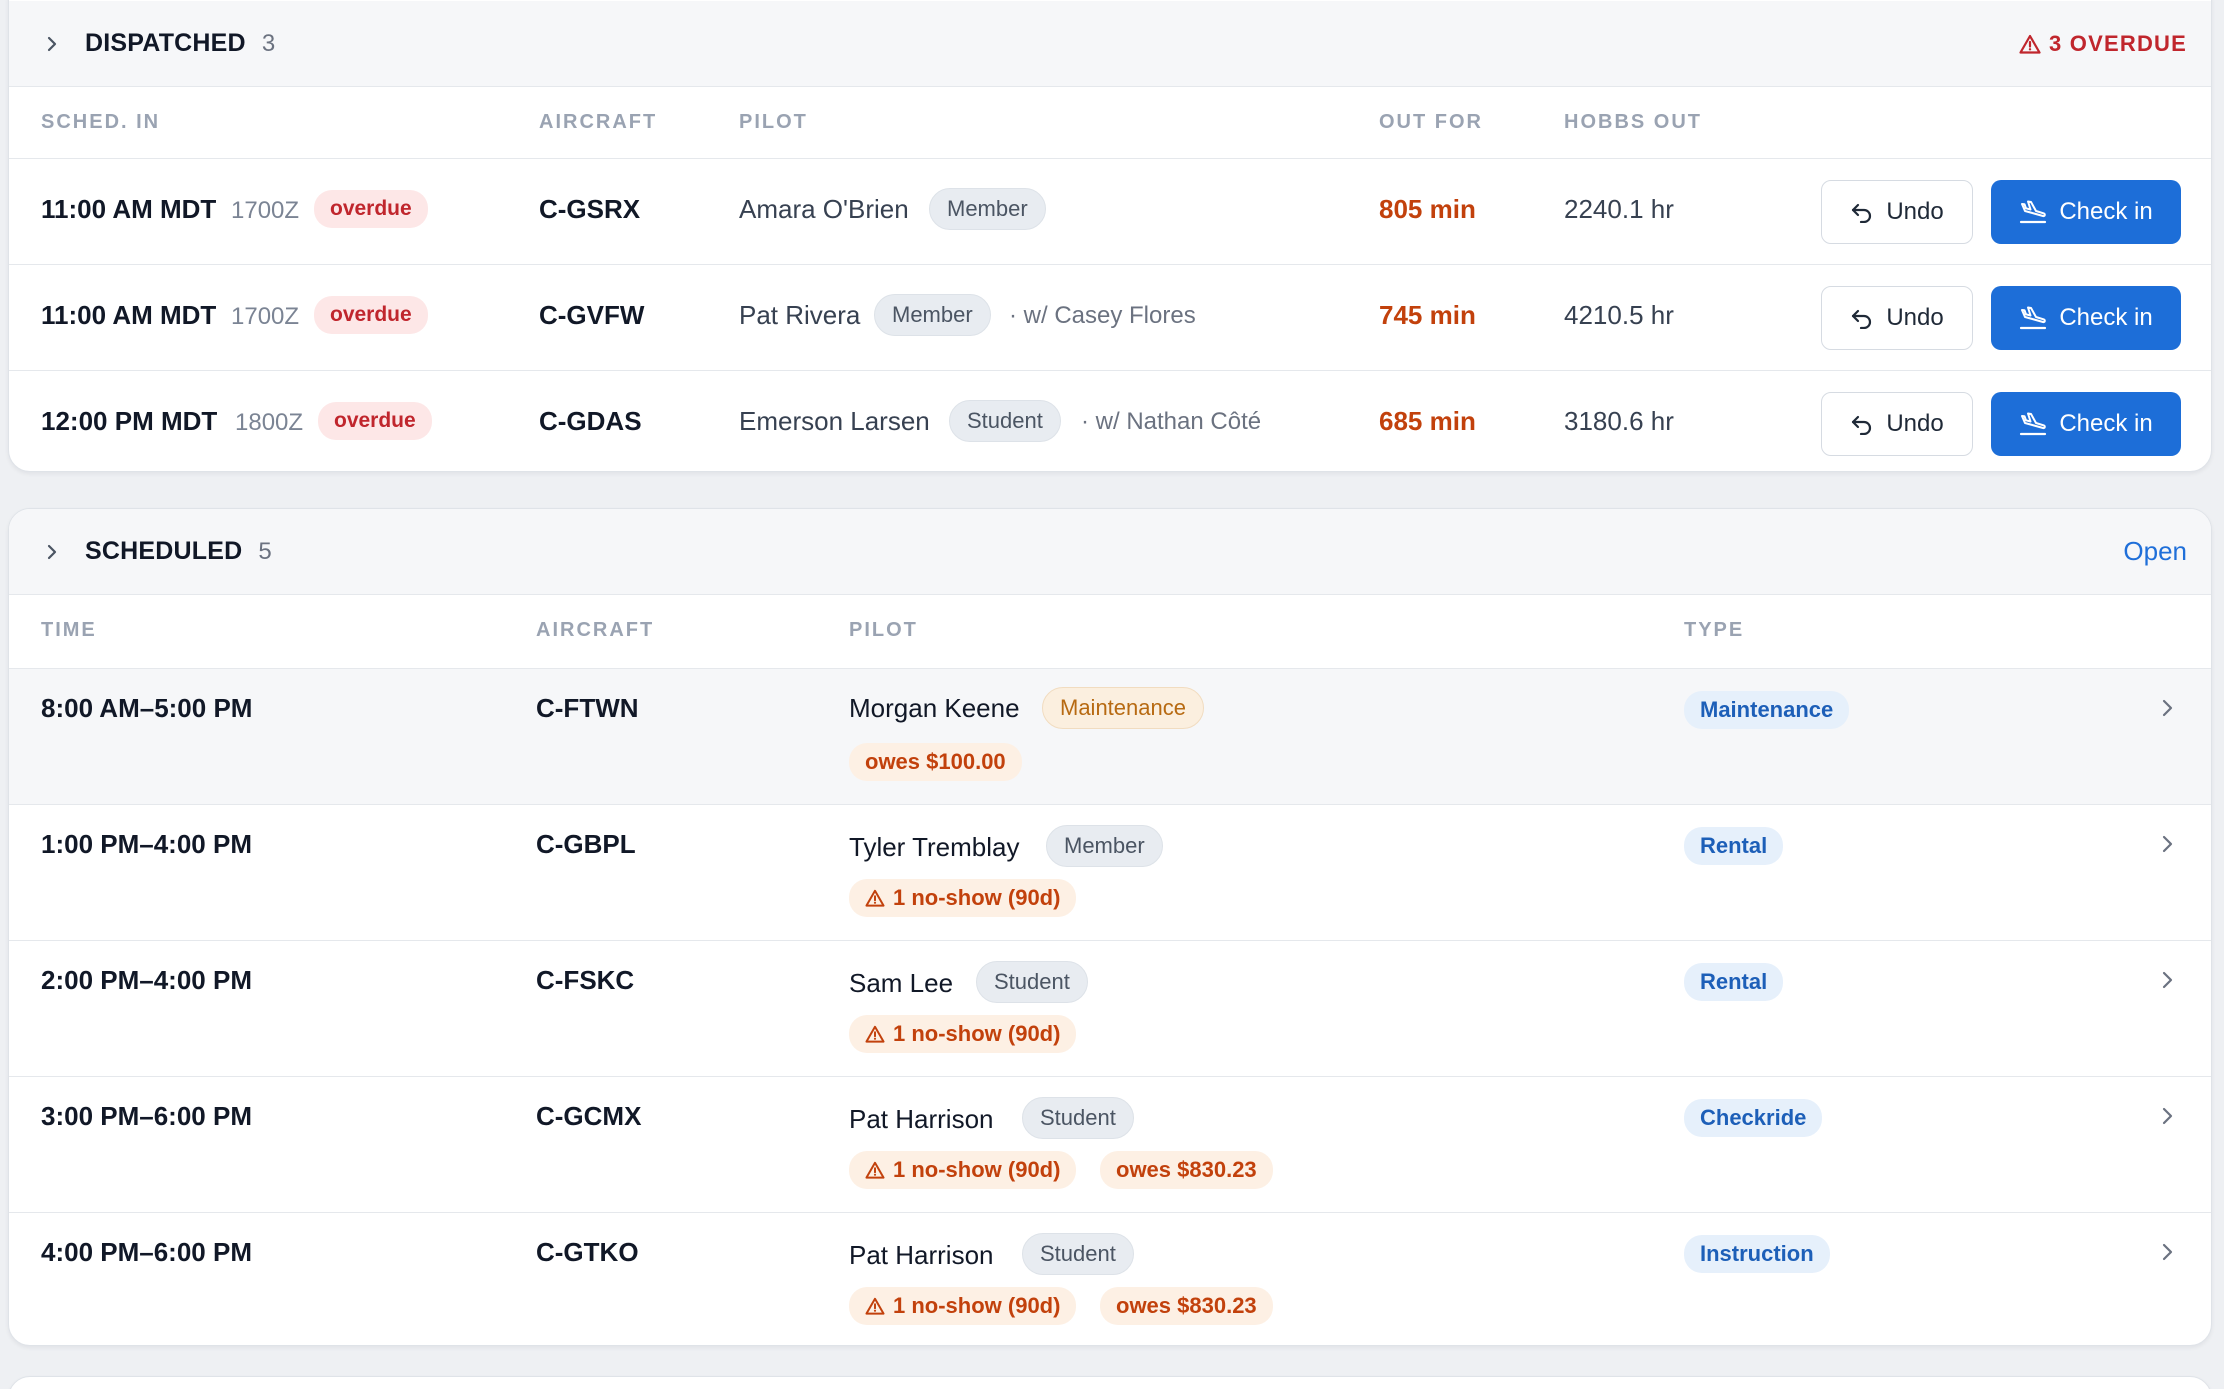 This screenshot has width=2224, height=1389. What do you see at coordinates (901, 983) in the screenshot?
I see `pilot-name: Sam Lee` at bounding box center [901, 983].